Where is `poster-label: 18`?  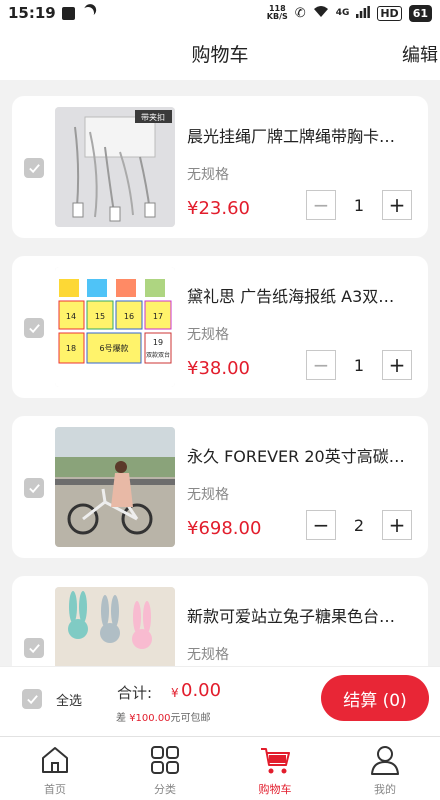
poster-label: 18 is located at coordinates (71, 348).